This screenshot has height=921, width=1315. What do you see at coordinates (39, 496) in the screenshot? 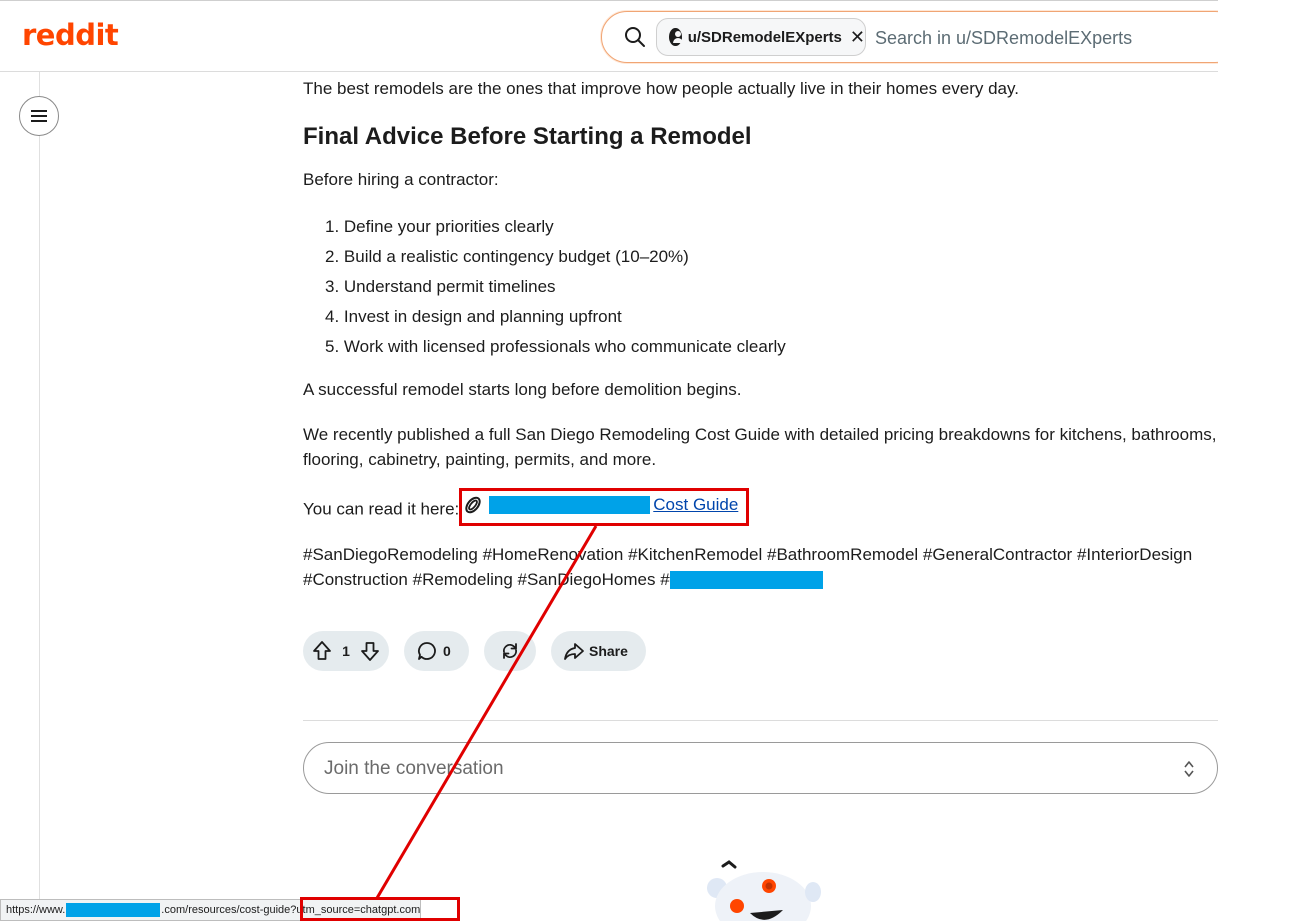
I see `left-rail-divider` at bounding box center [39, 496].